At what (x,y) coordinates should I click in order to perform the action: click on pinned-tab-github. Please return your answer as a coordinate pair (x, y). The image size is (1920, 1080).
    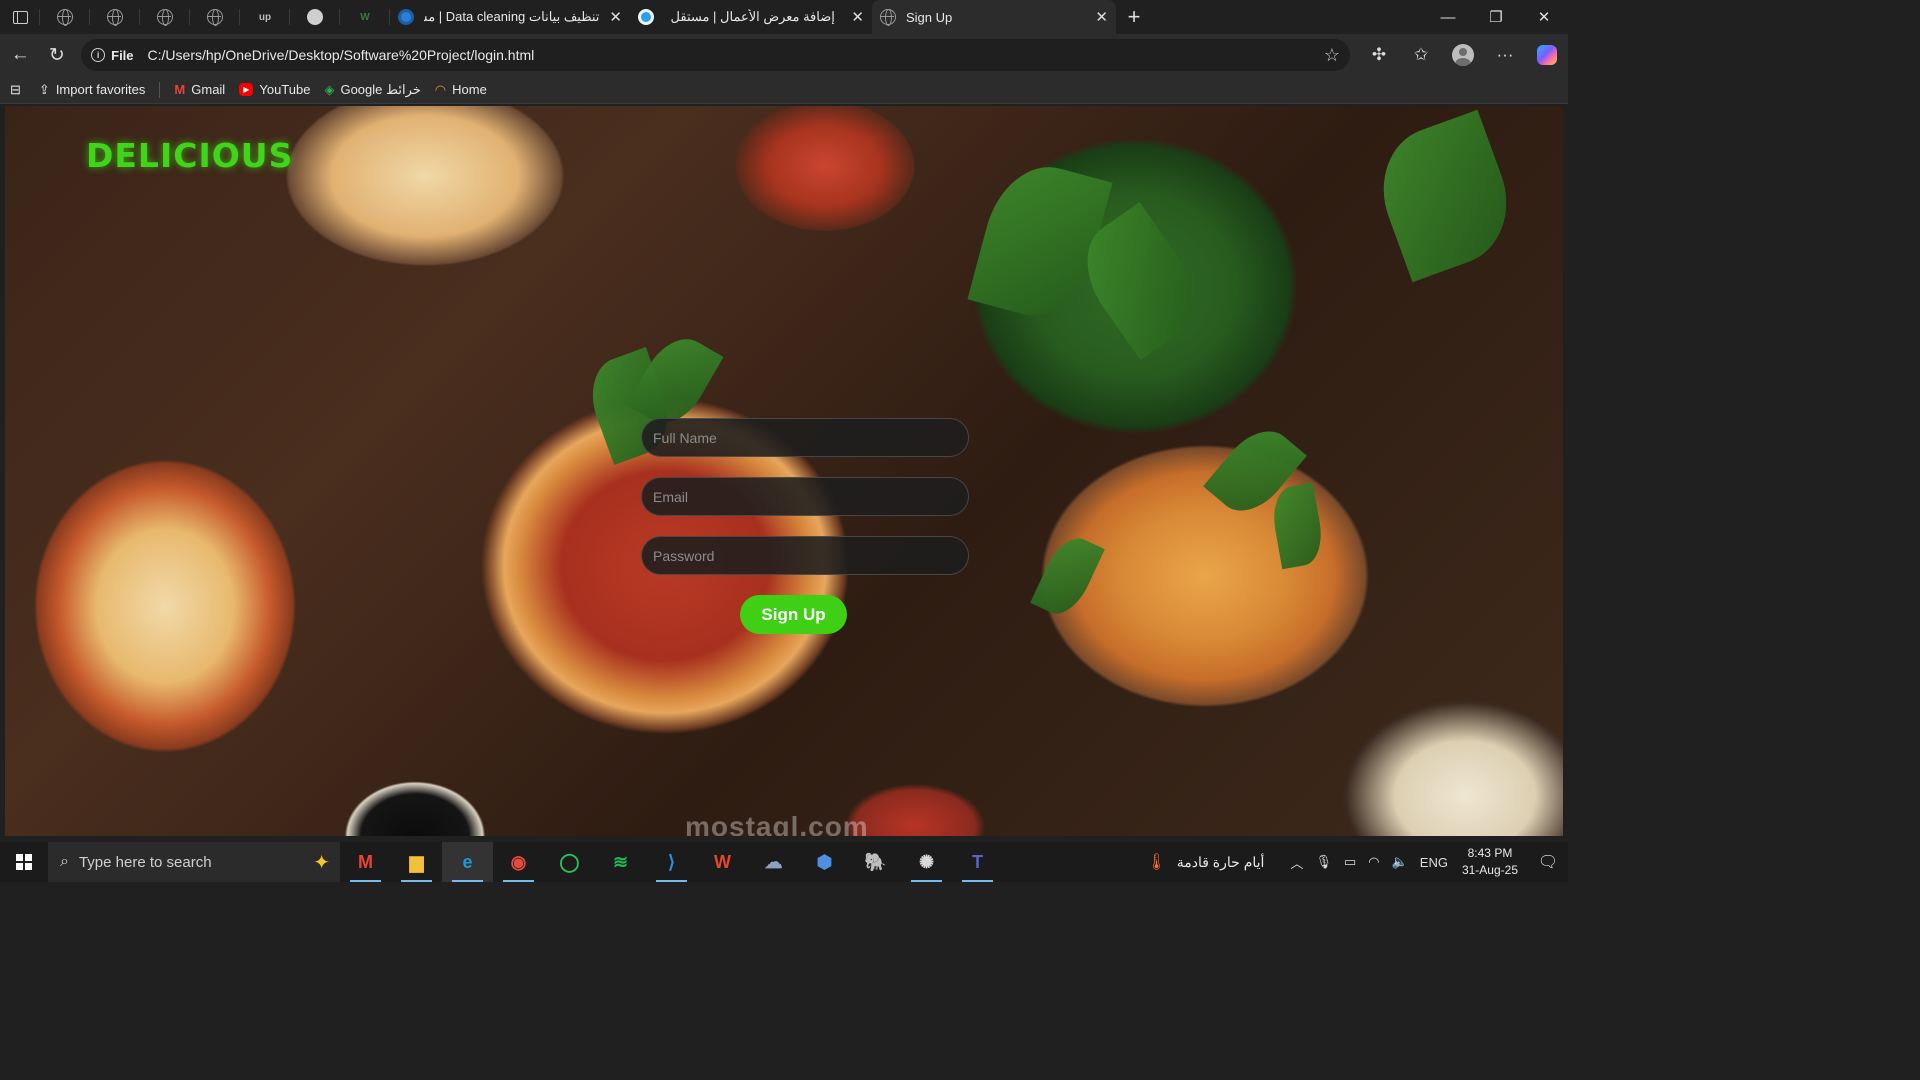
    Looking at the image, I should click on (315, 17).